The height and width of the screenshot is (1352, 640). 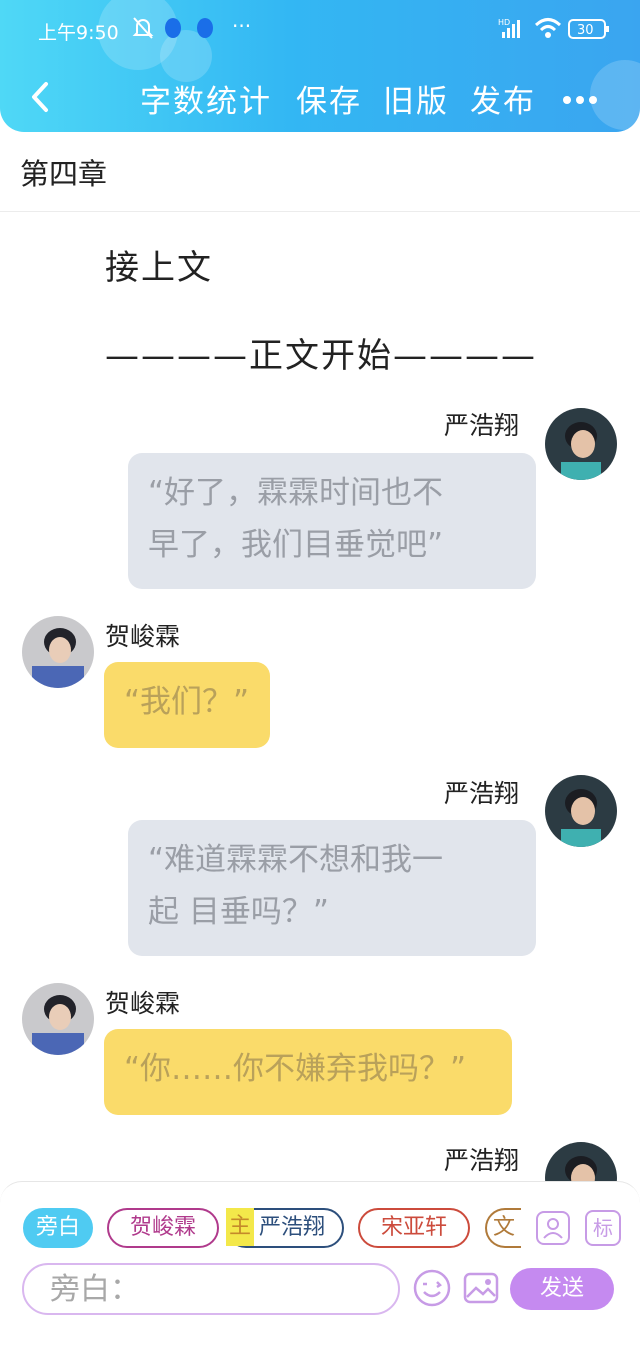 I want to click on chip-label: 文, so click(x=503, y=1227).